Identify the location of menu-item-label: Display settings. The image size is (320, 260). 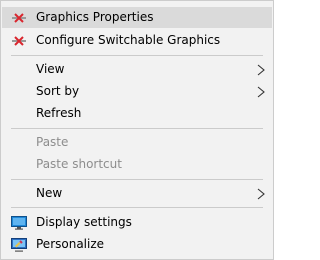
(84, 222).